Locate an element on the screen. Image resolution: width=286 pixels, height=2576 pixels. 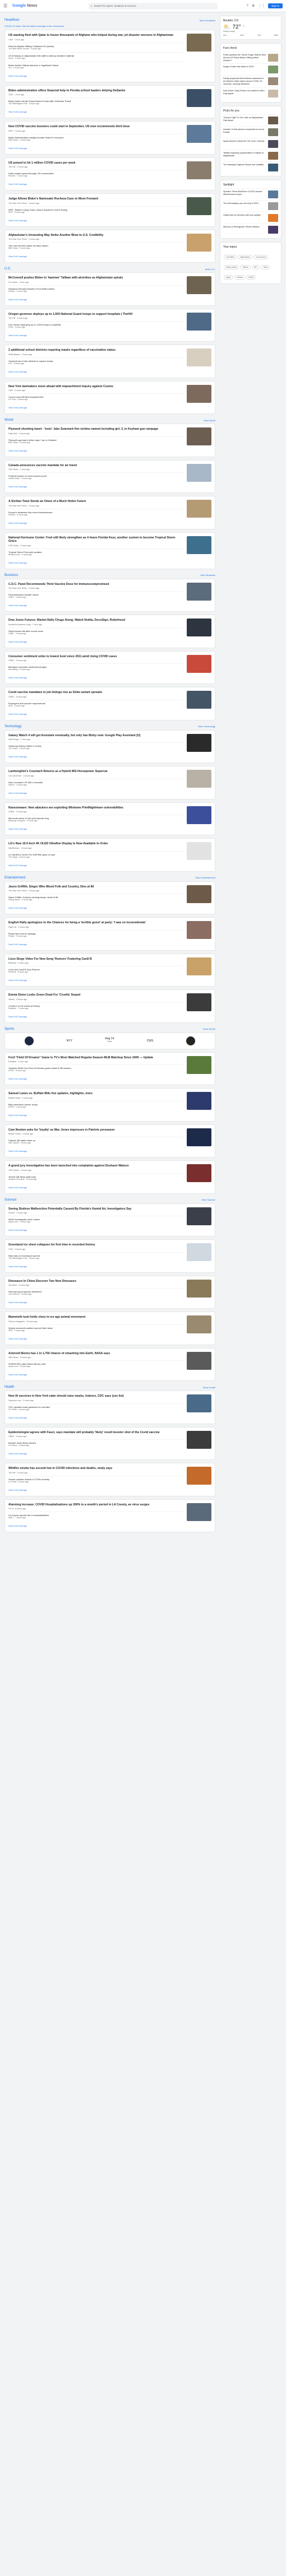
section-title-science: Science is located at coordinates (10, 1200).